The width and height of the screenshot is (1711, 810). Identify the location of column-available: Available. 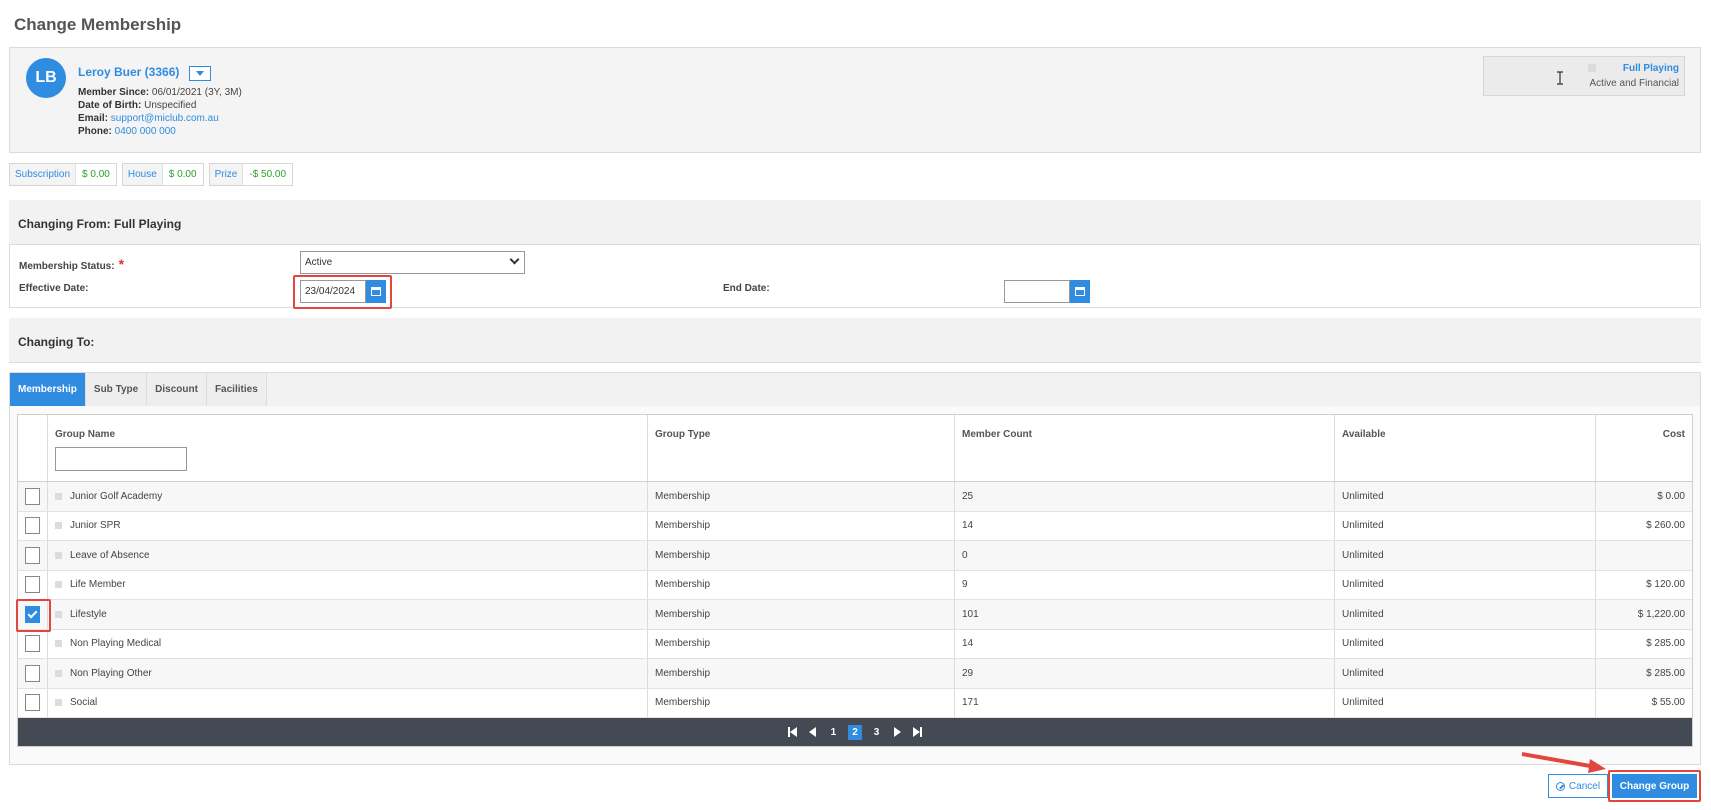
(1465, 448).